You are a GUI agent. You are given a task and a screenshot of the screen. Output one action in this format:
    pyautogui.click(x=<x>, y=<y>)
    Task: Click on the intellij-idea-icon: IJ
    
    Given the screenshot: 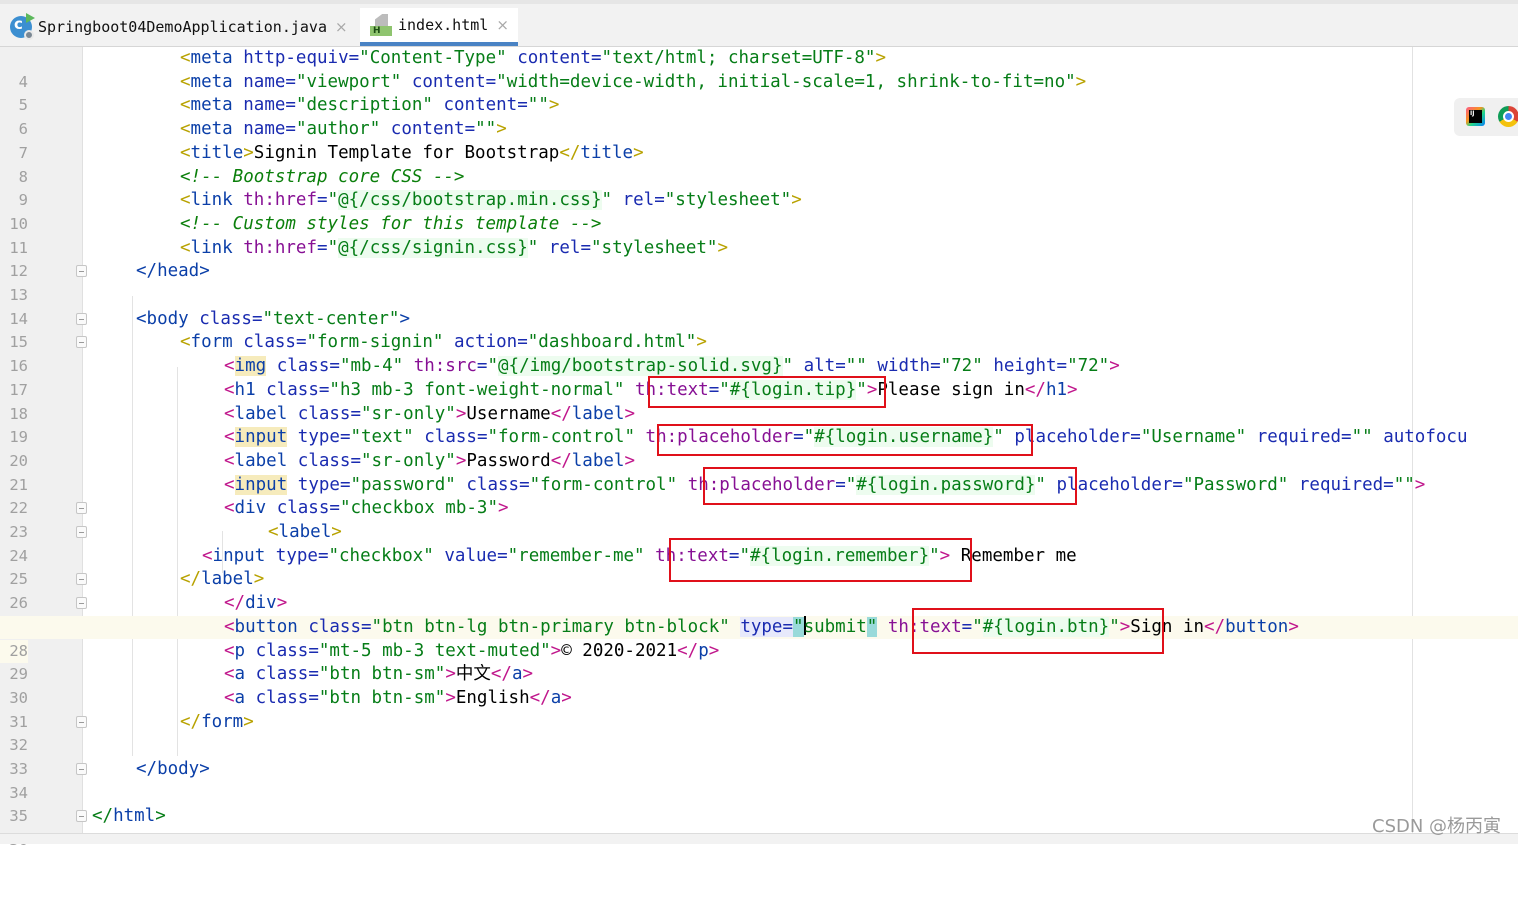 What is the action you would take?
    pyautogui.click(x=1475, y=116)
    